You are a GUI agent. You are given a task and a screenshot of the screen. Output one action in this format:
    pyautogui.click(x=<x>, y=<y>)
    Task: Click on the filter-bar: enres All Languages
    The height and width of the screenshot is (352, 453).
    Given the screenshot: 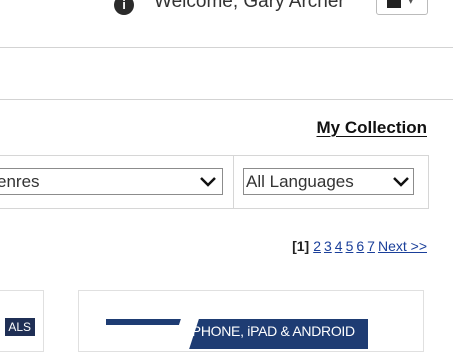 What is the action you would take?
    pyautogui.click(x=214, y=182)
    